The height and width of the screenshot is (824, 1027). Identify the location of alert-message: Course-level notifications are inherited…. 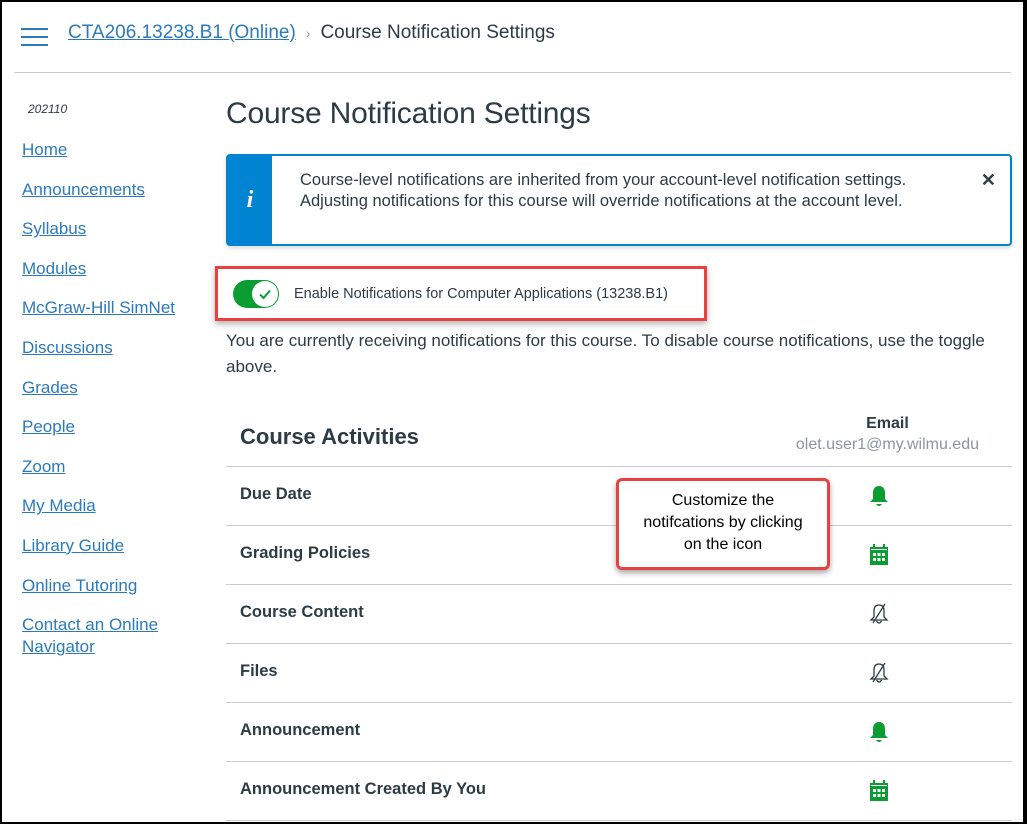
(603, 190).